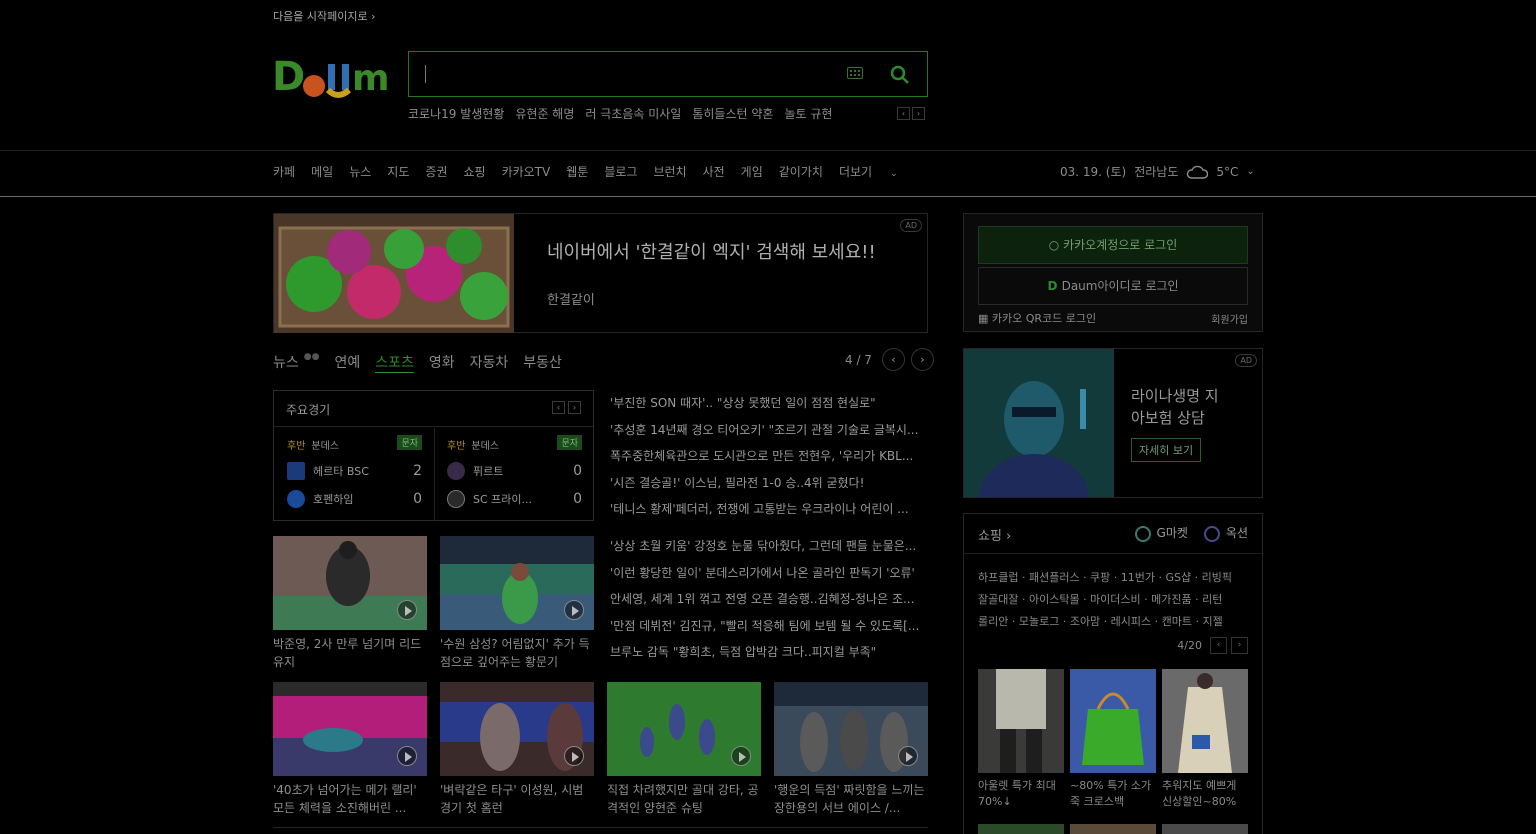  What do you see at coordinates (394, 362) in the screenshot?
I see `tab-sports: 스포츠` at bounding box center [394, 362].